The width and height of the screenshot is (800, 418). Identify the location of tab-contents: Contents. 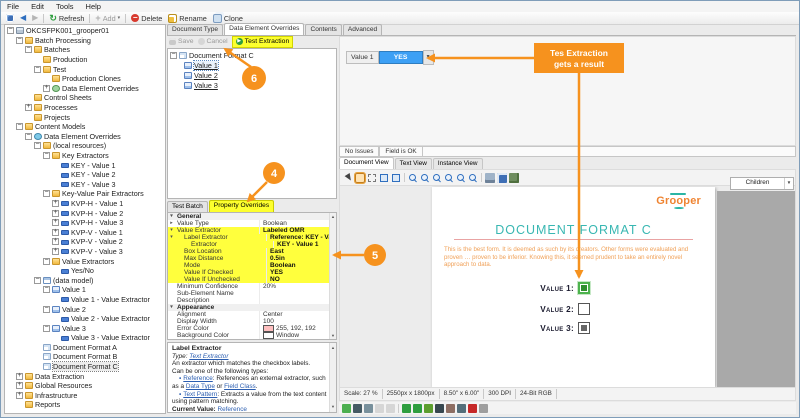
(323, 29).